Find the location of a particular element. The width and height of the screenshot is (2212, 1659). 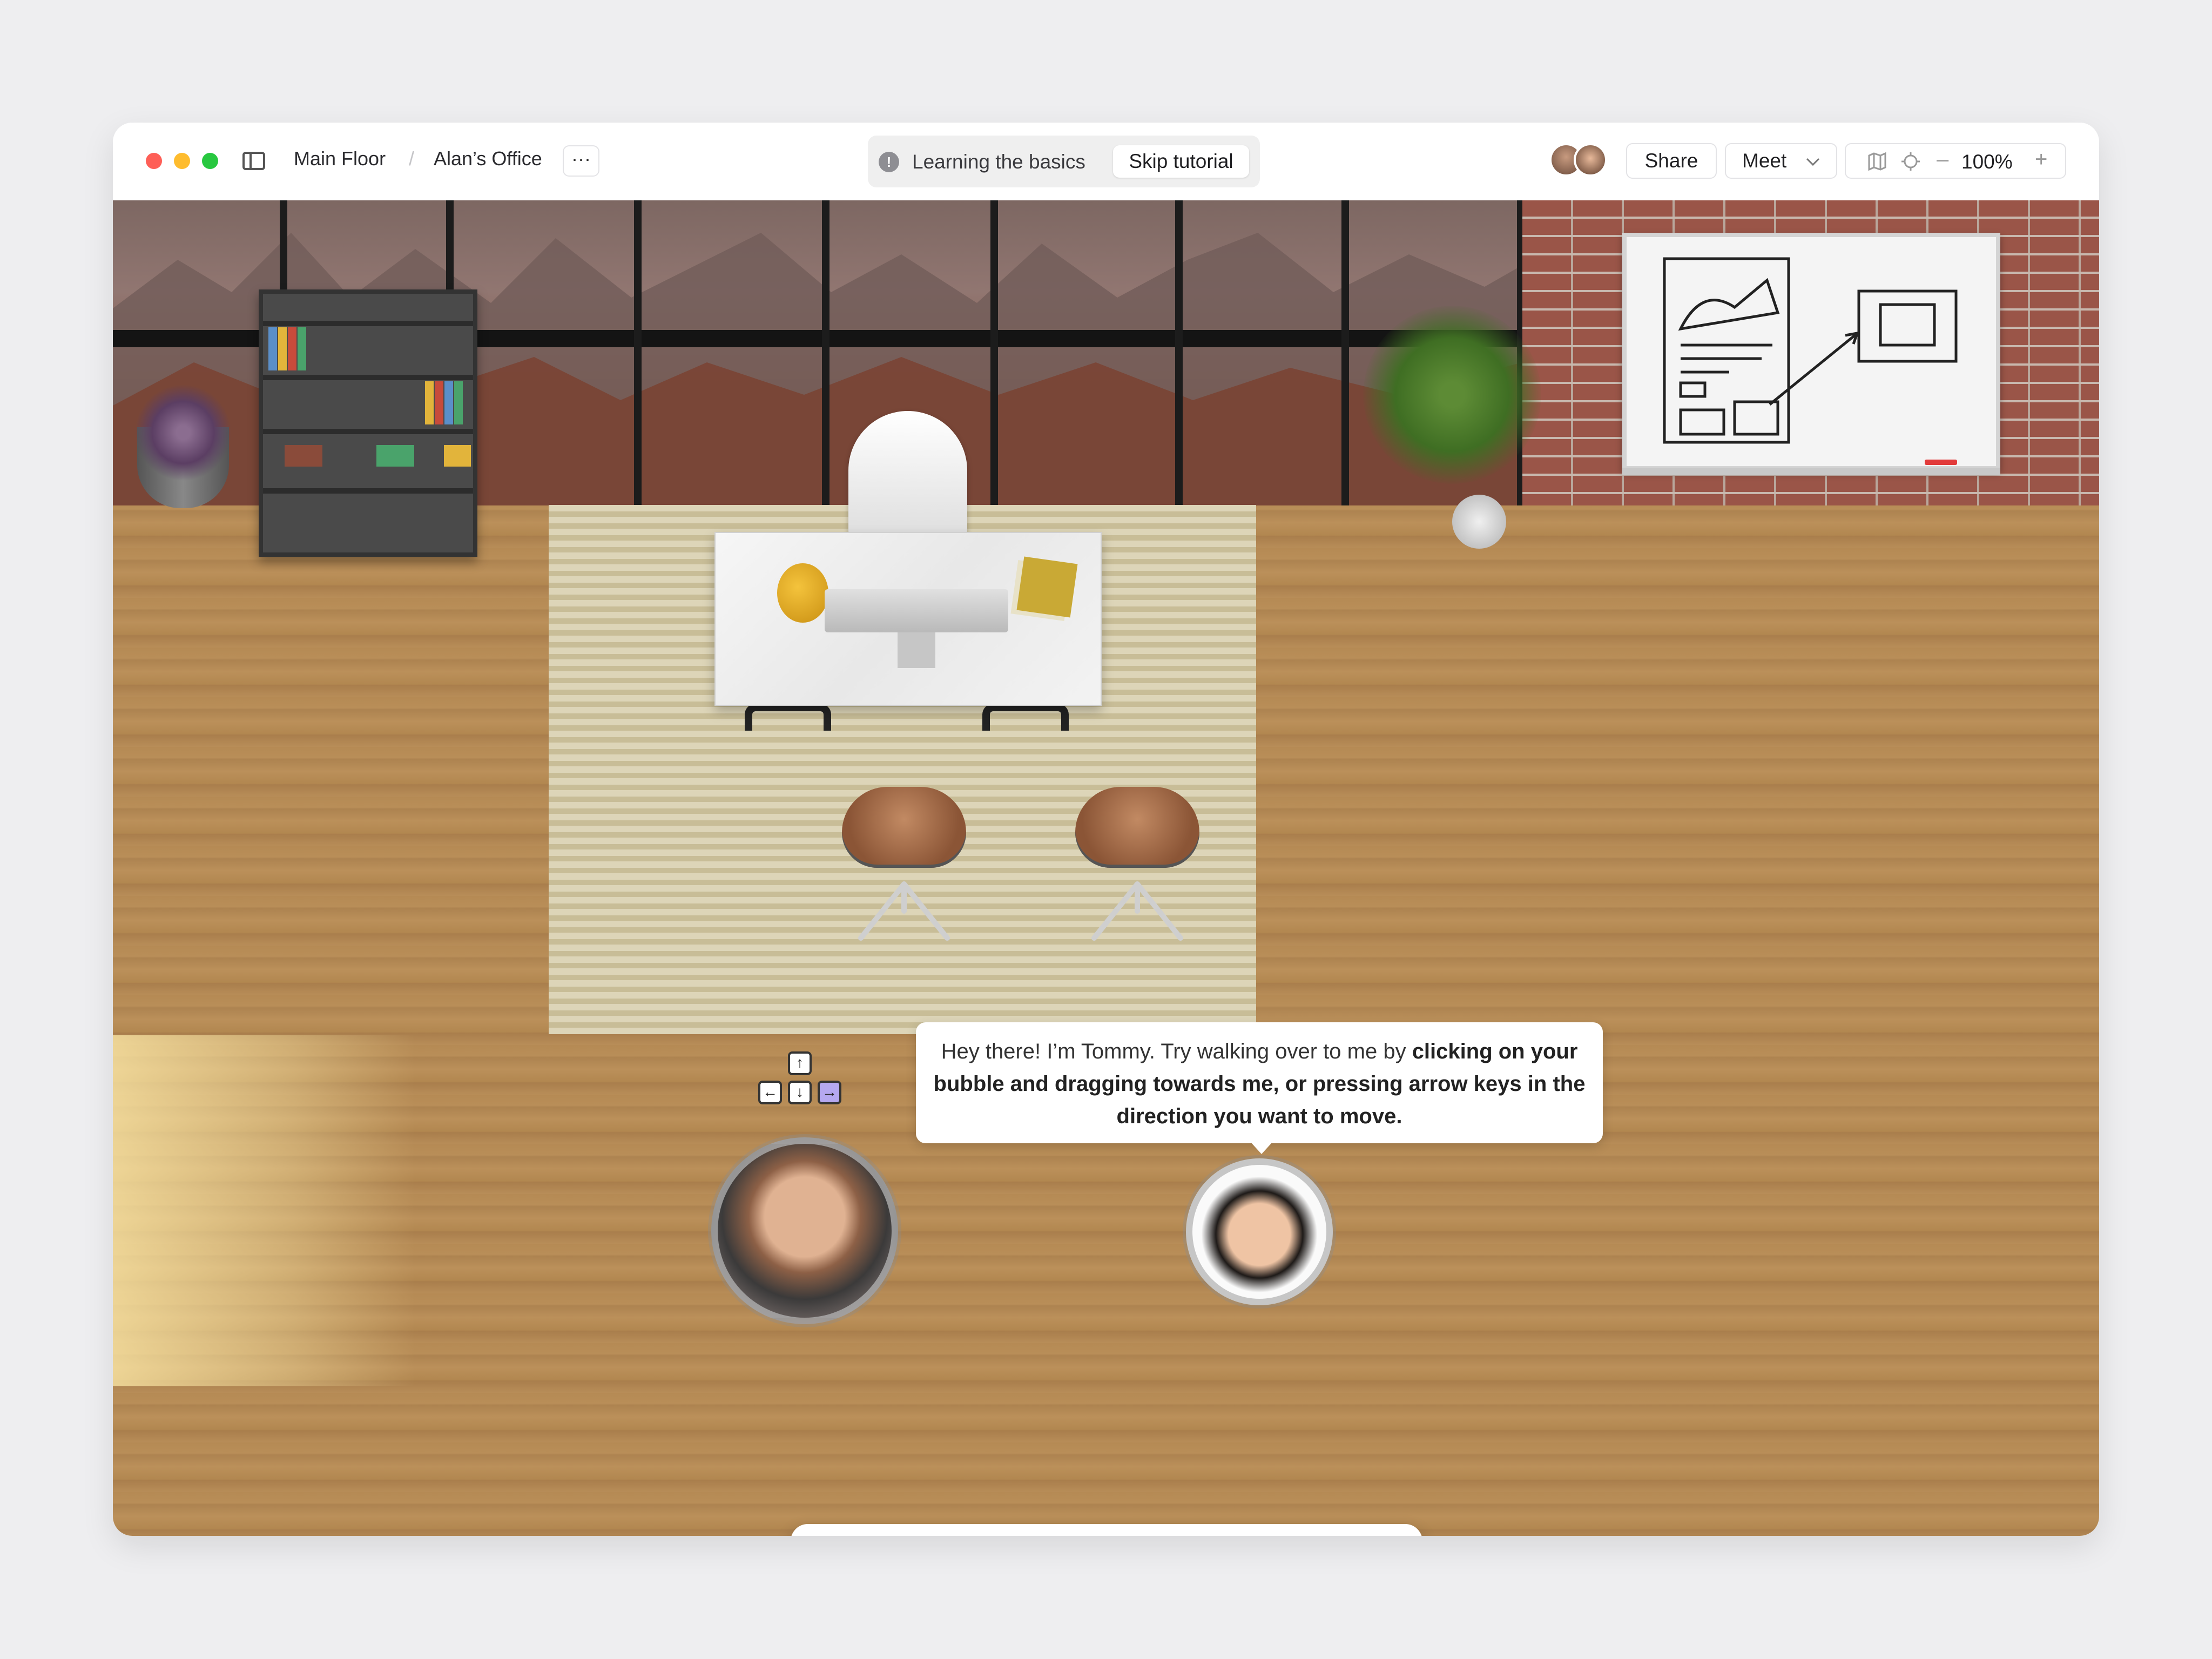

desk-books is located at coordinates (1047, 587).